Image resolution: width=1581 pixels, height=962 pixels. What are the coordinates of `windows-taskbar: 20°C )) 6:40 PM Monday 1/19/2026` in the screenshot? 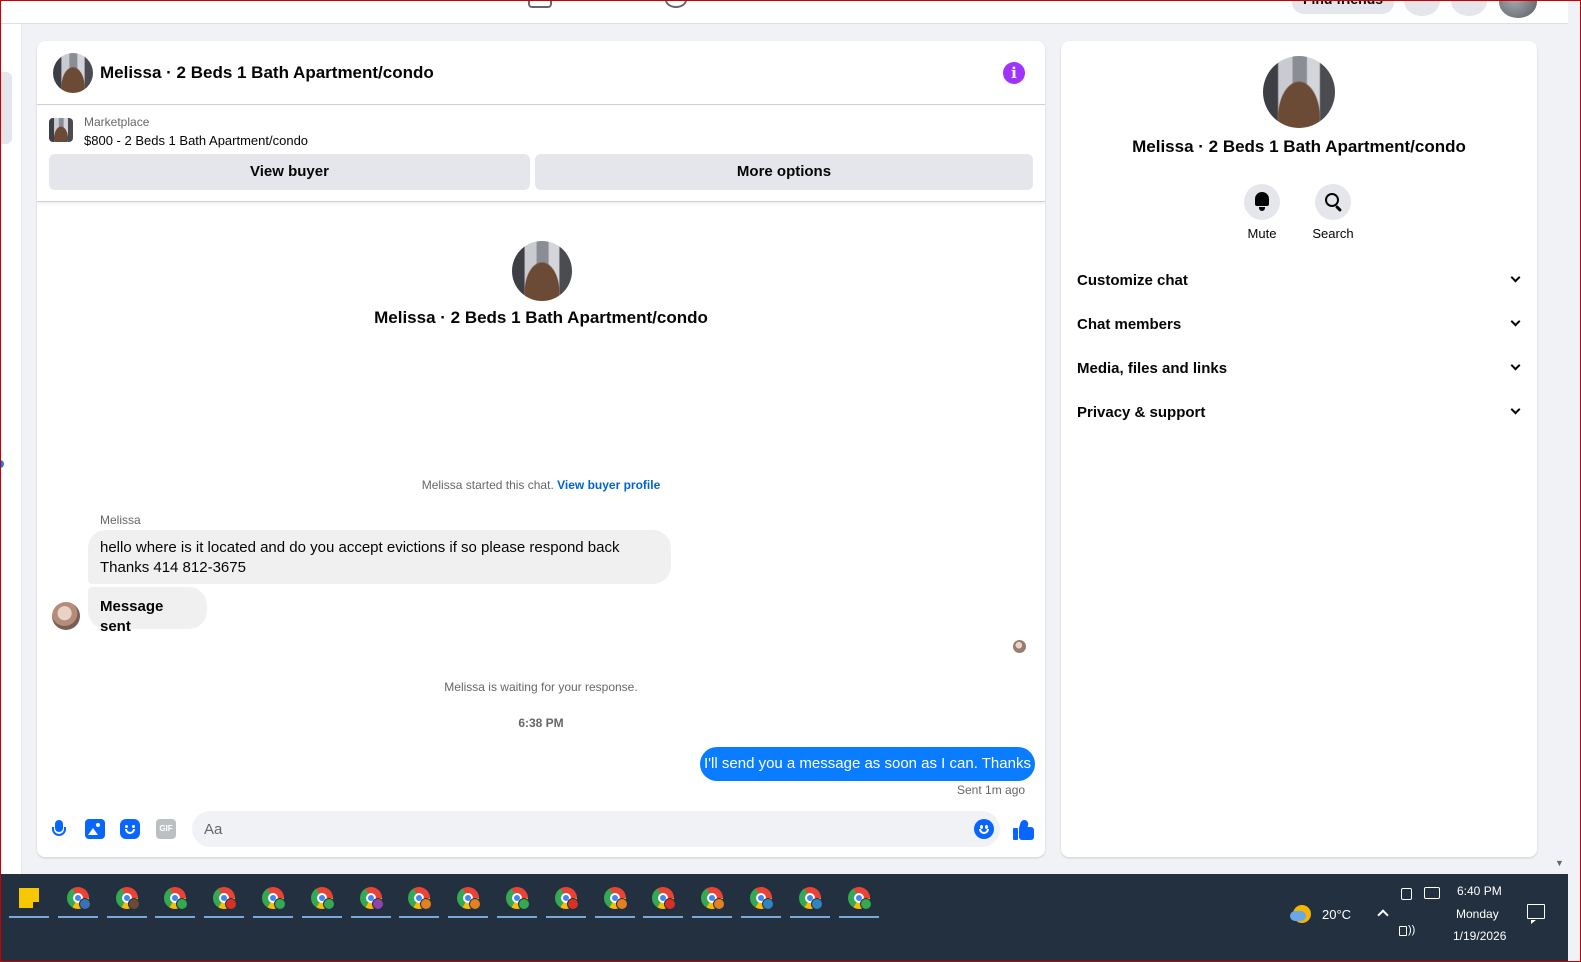 It's located at (784, 918).